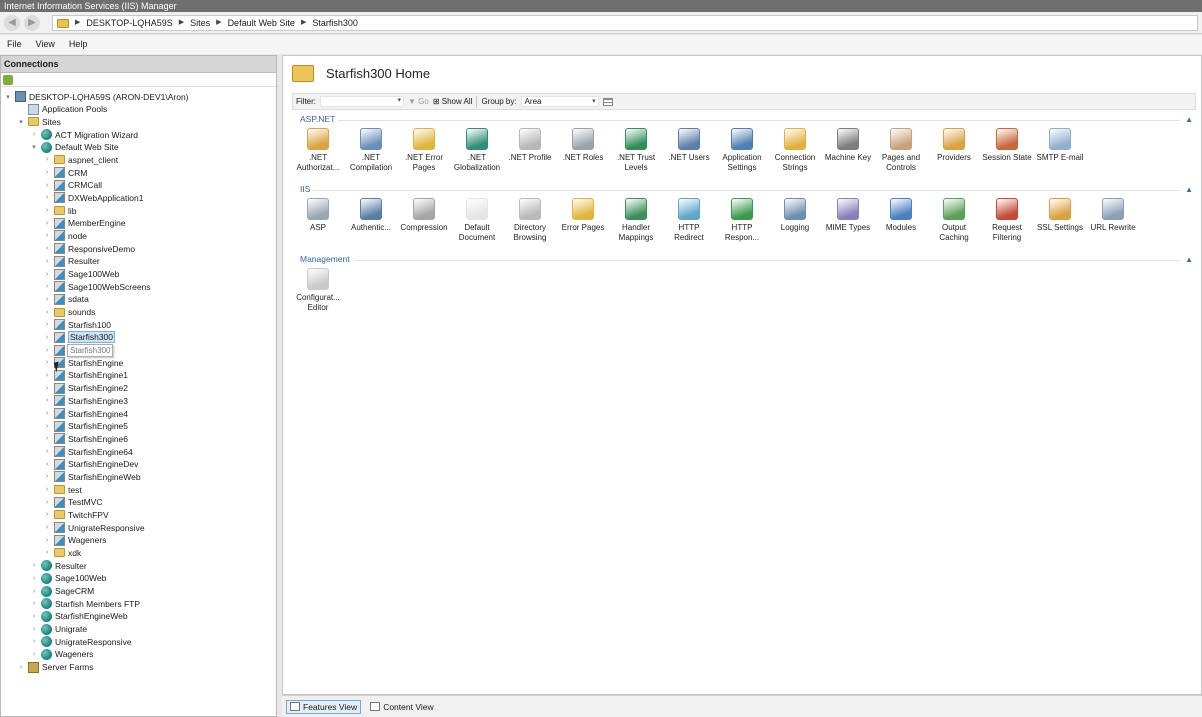 The width and height of the screenshot is (1202, 717). Describe the element at coordinates (66, 299) in the screenshot. I see `tree-node: › sdata` at that location.